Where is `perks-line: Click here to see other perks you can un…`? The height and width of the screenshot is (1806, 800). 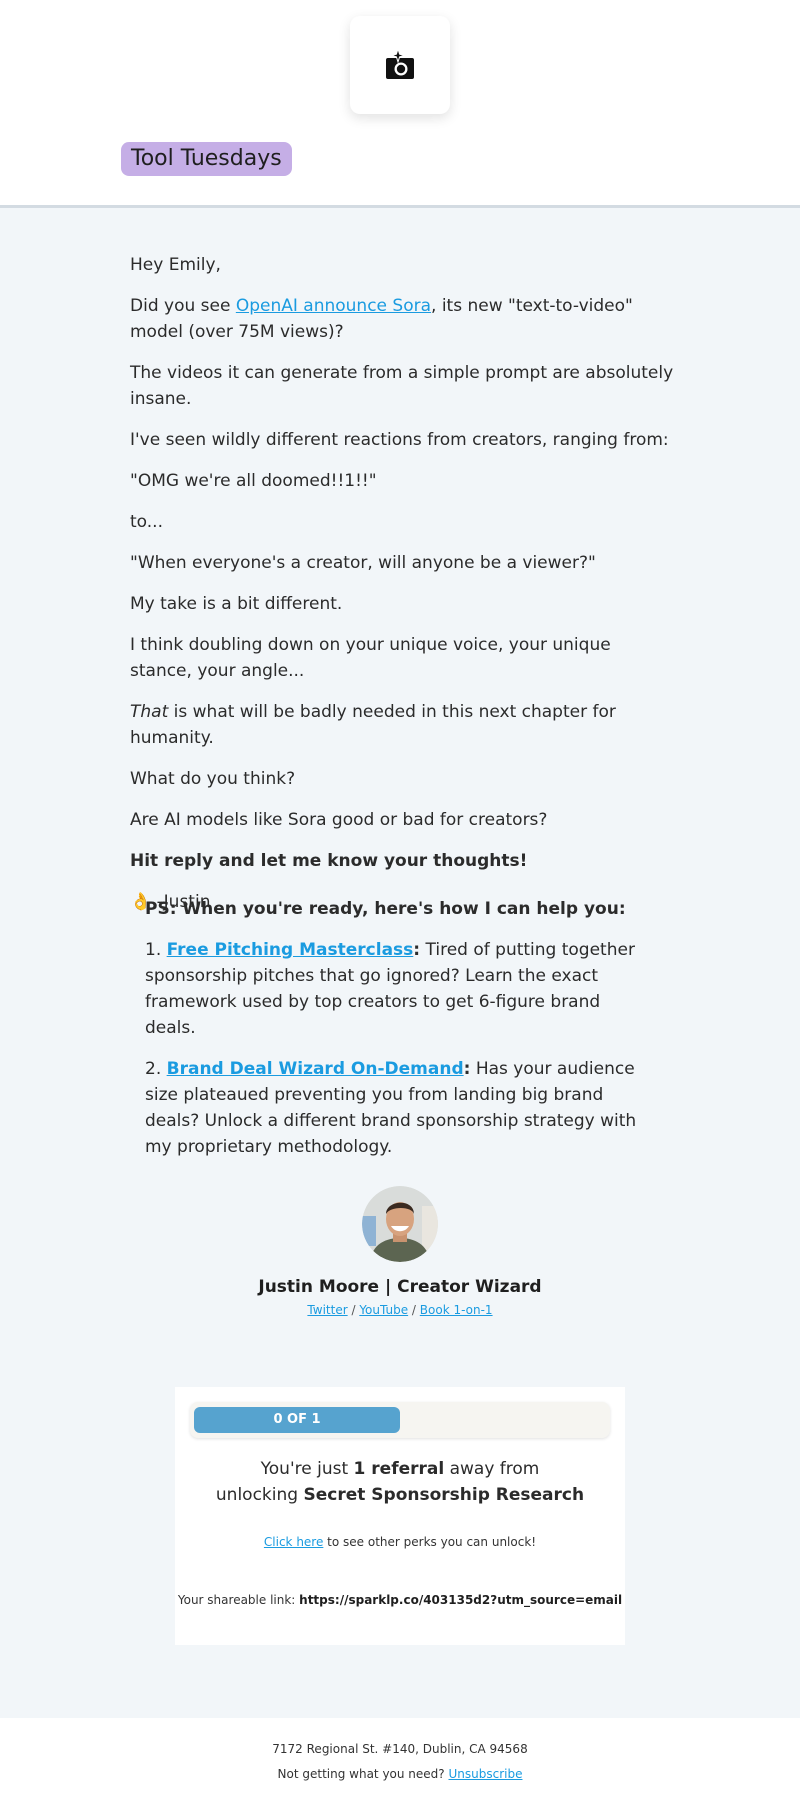 perks-line: Click here to see other perks you can un… is located at coordinates (400, 1542).